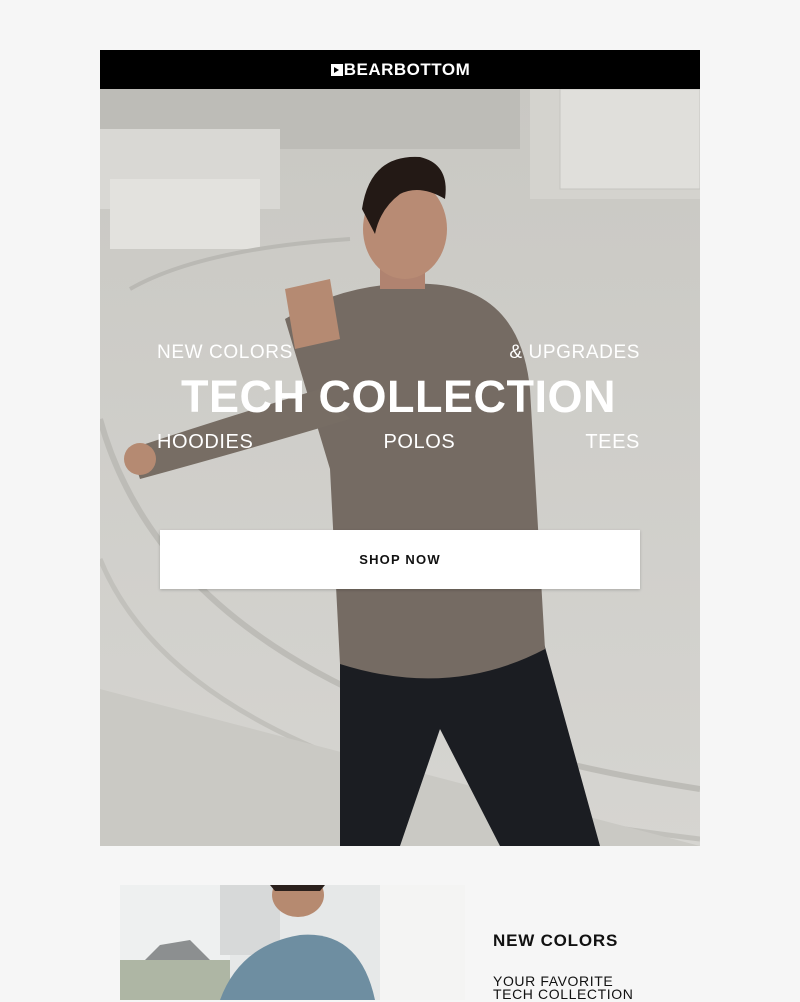  I want to click on category-polos: POLOS, so click(419, 442).